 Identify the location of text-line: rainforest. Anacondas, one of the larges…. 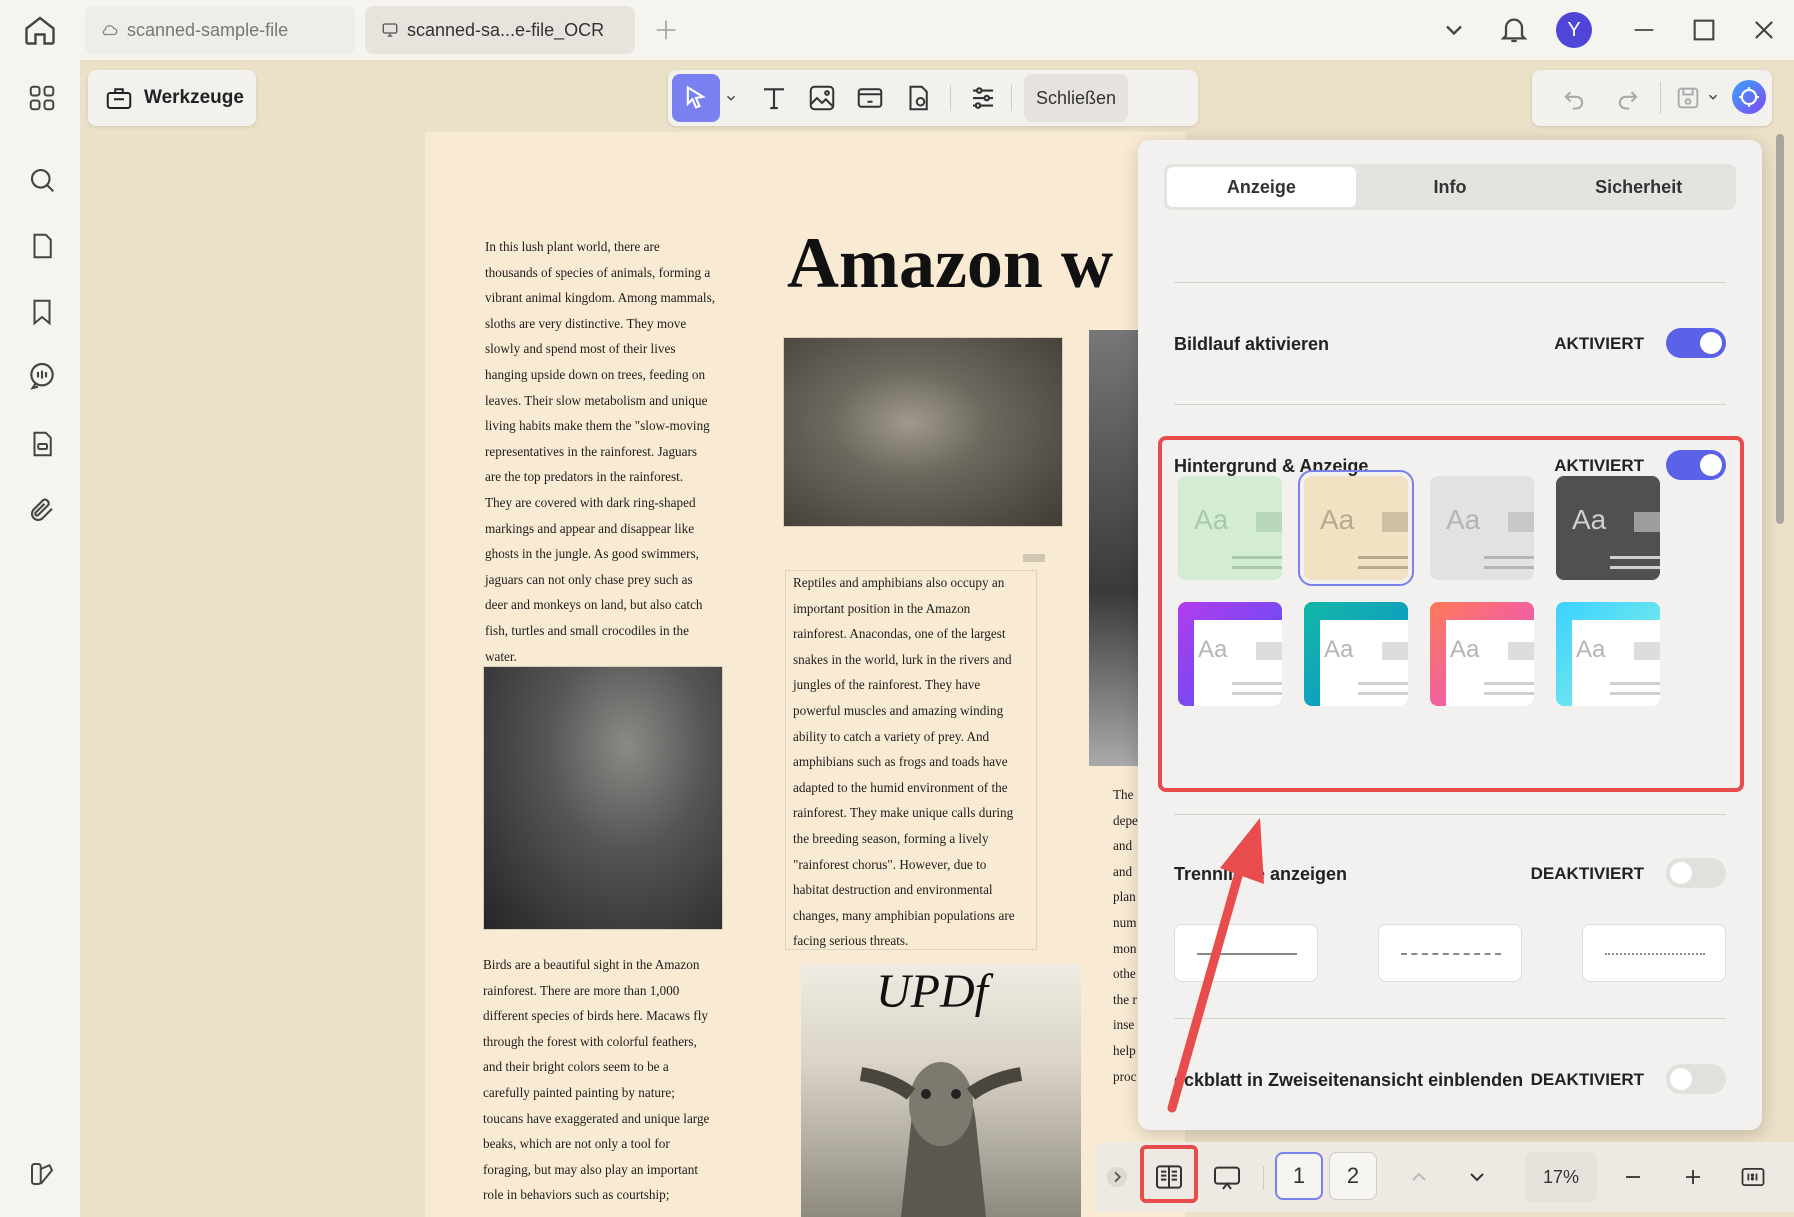
(899, 634).